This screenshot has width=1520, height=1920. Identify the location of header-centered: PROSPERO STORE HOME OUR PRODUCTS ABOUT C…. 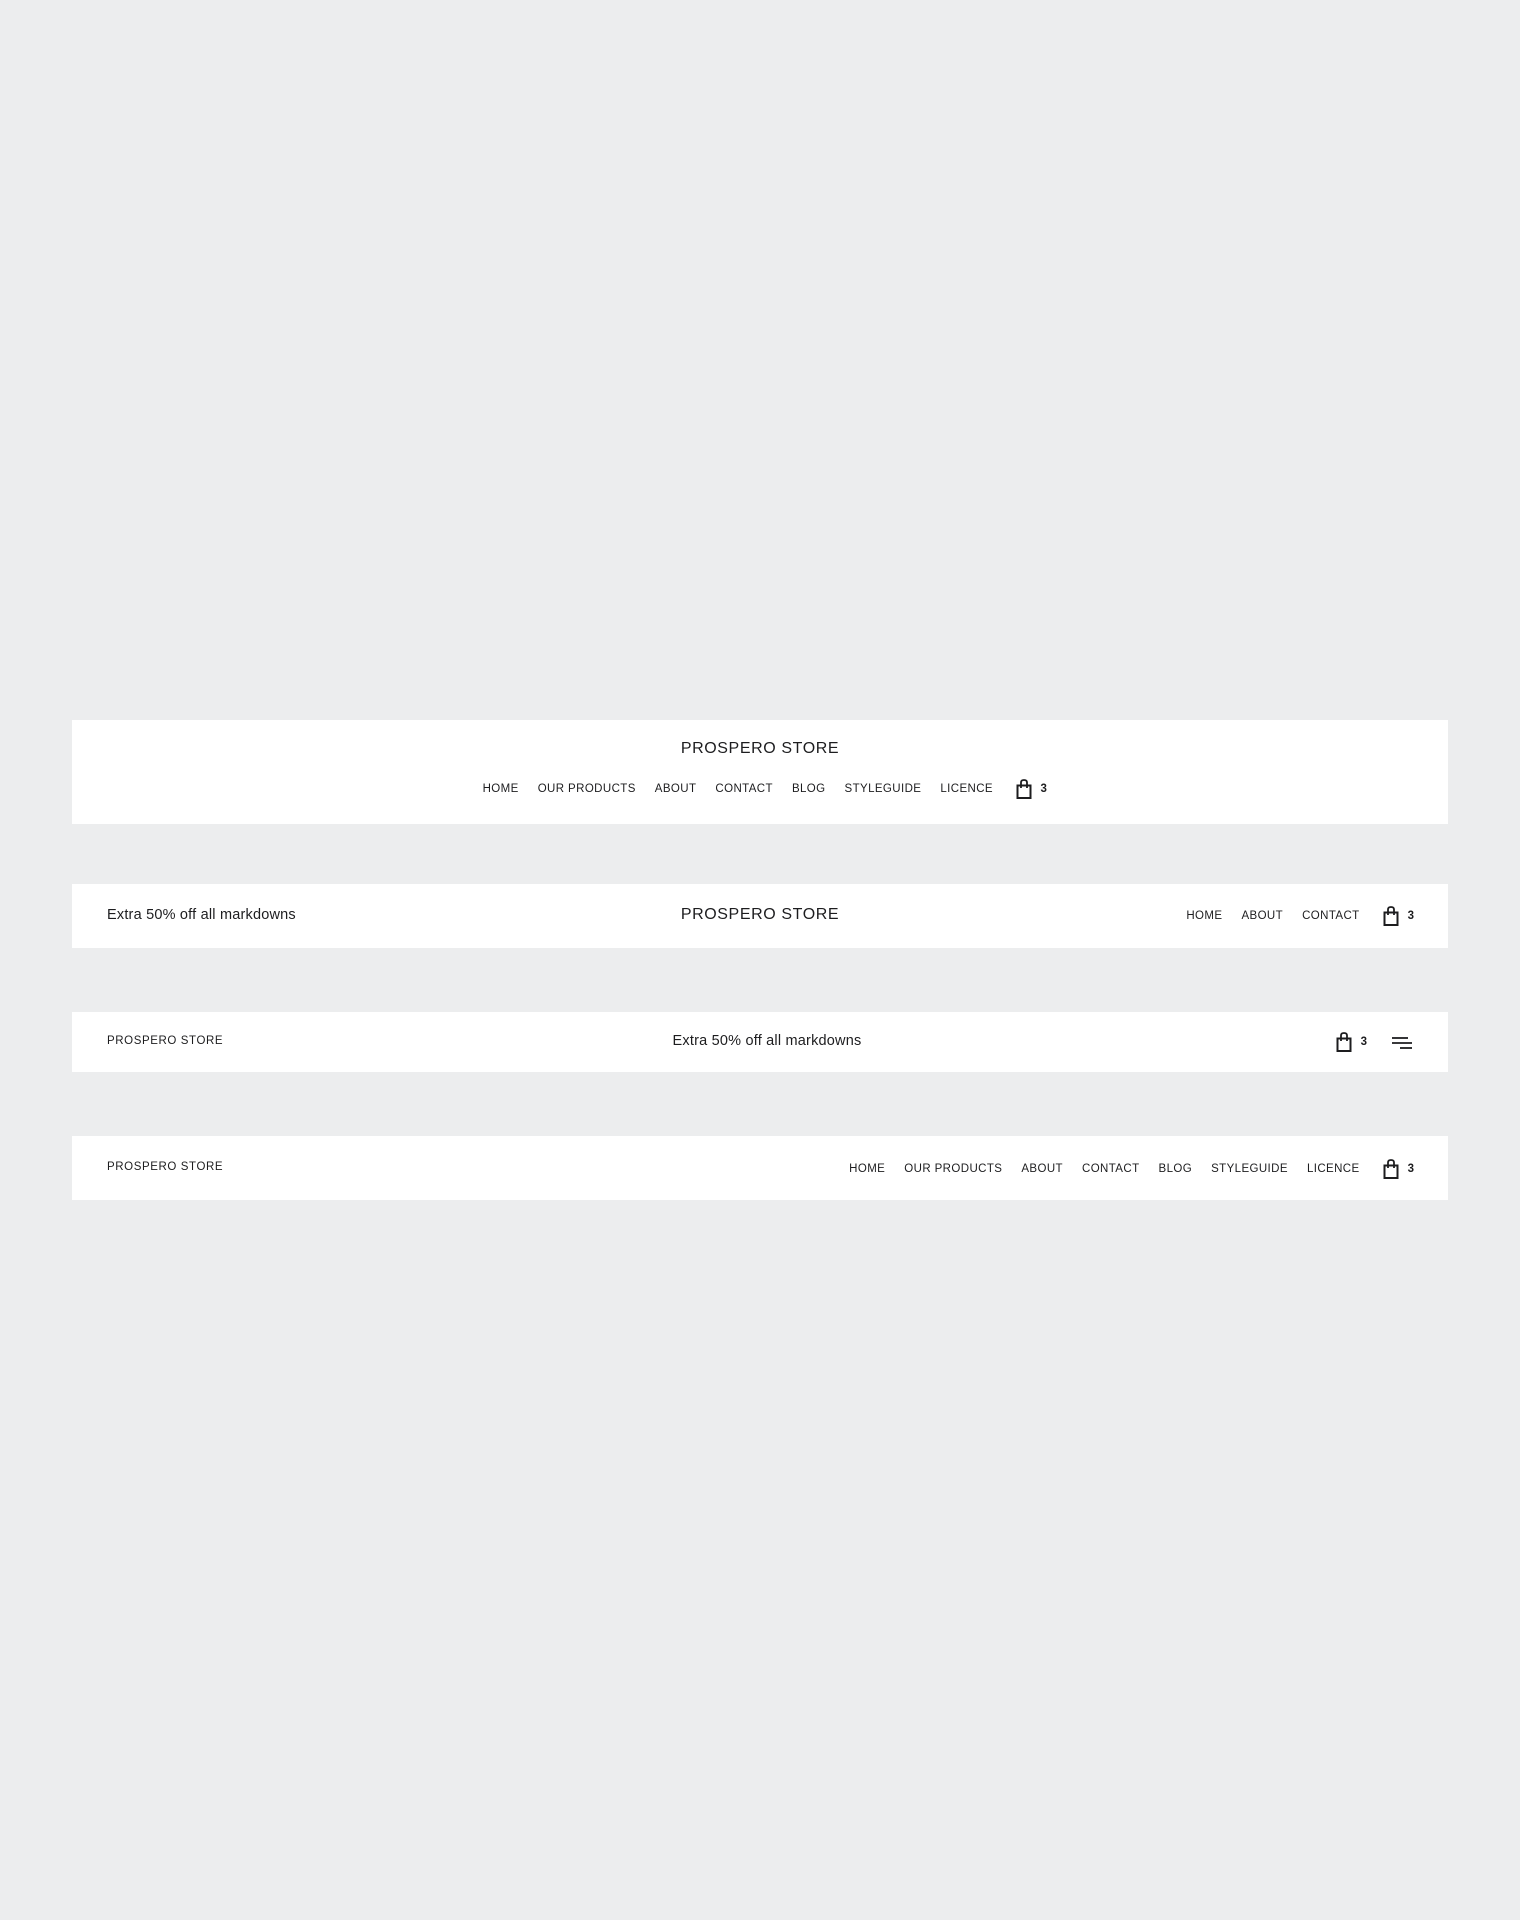
(760, 772).